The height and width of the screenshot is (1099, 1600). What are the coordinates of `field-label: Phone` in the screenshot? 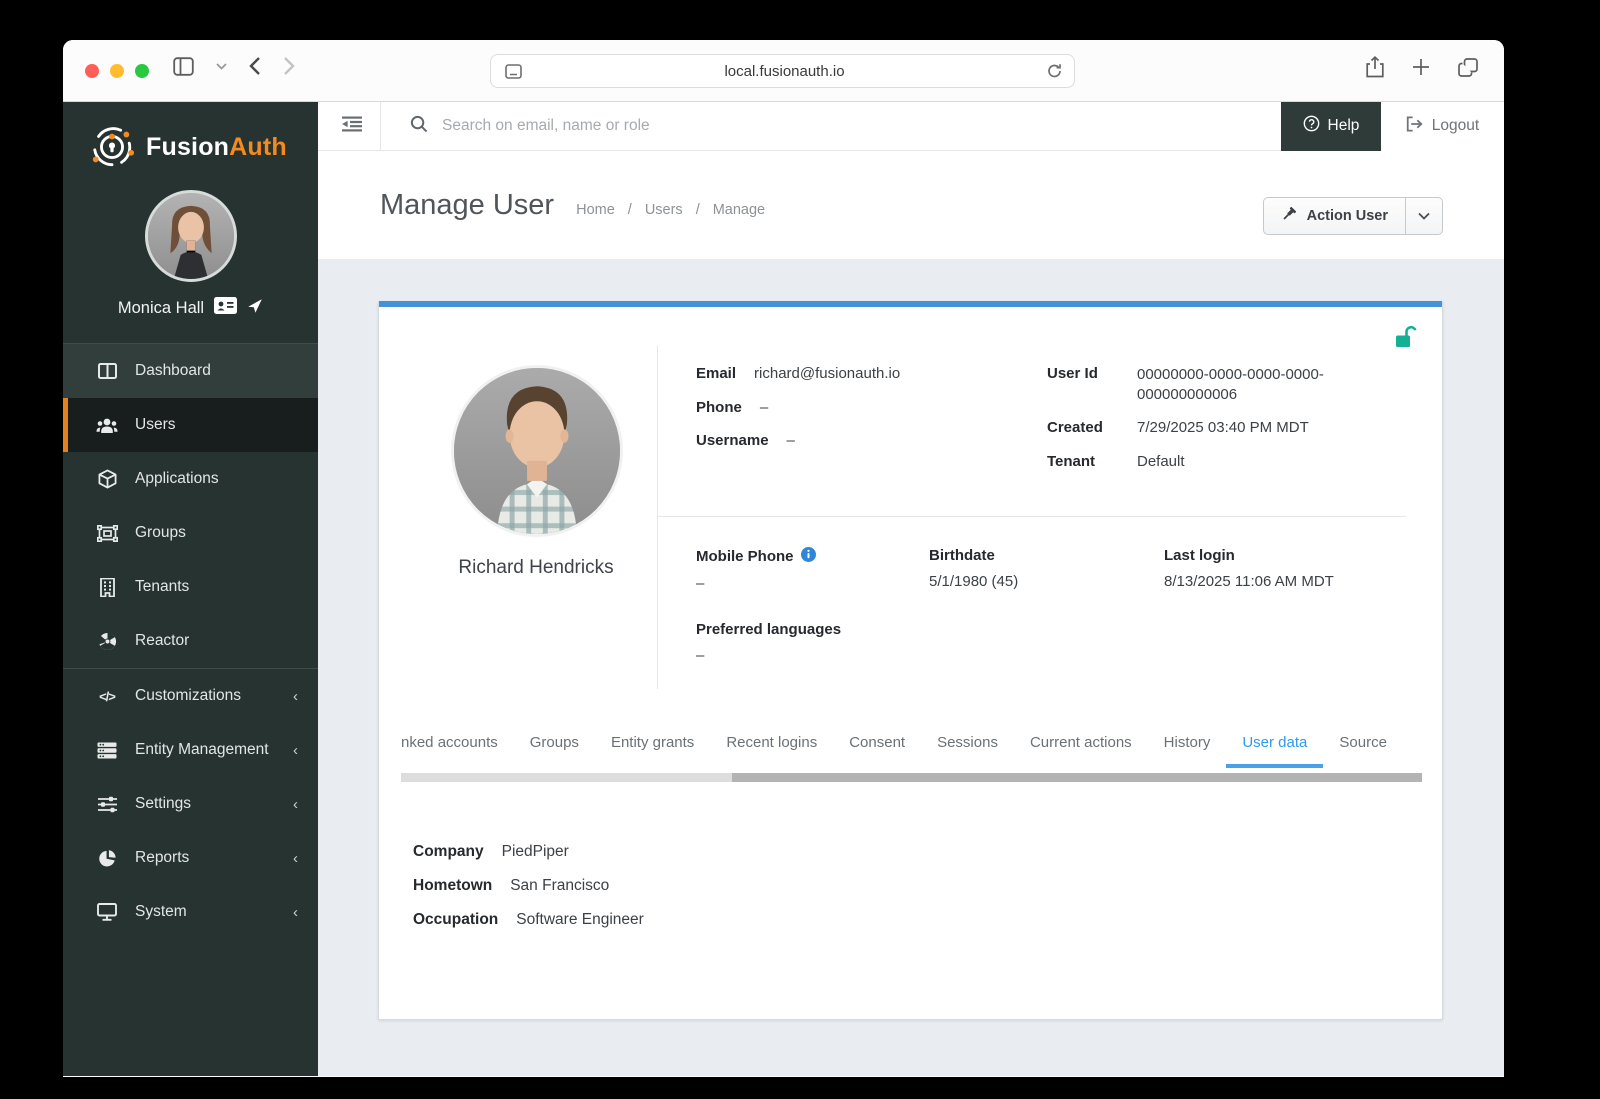 It's located at (719, 407).